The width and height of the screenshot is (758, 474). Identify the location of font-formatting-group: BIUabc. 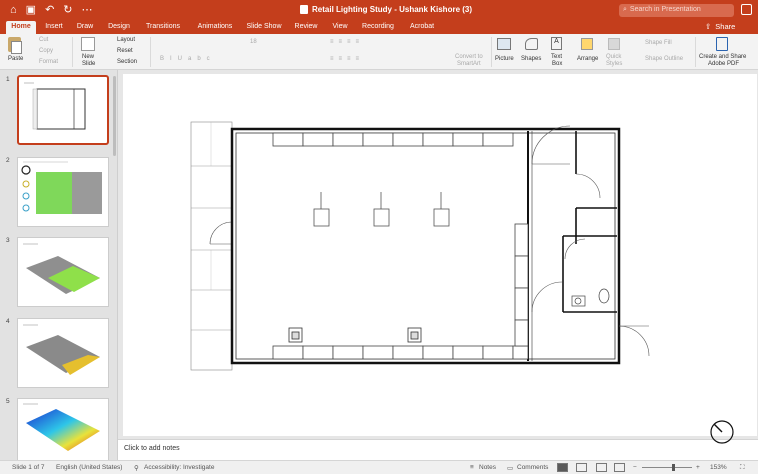
(188, 59).